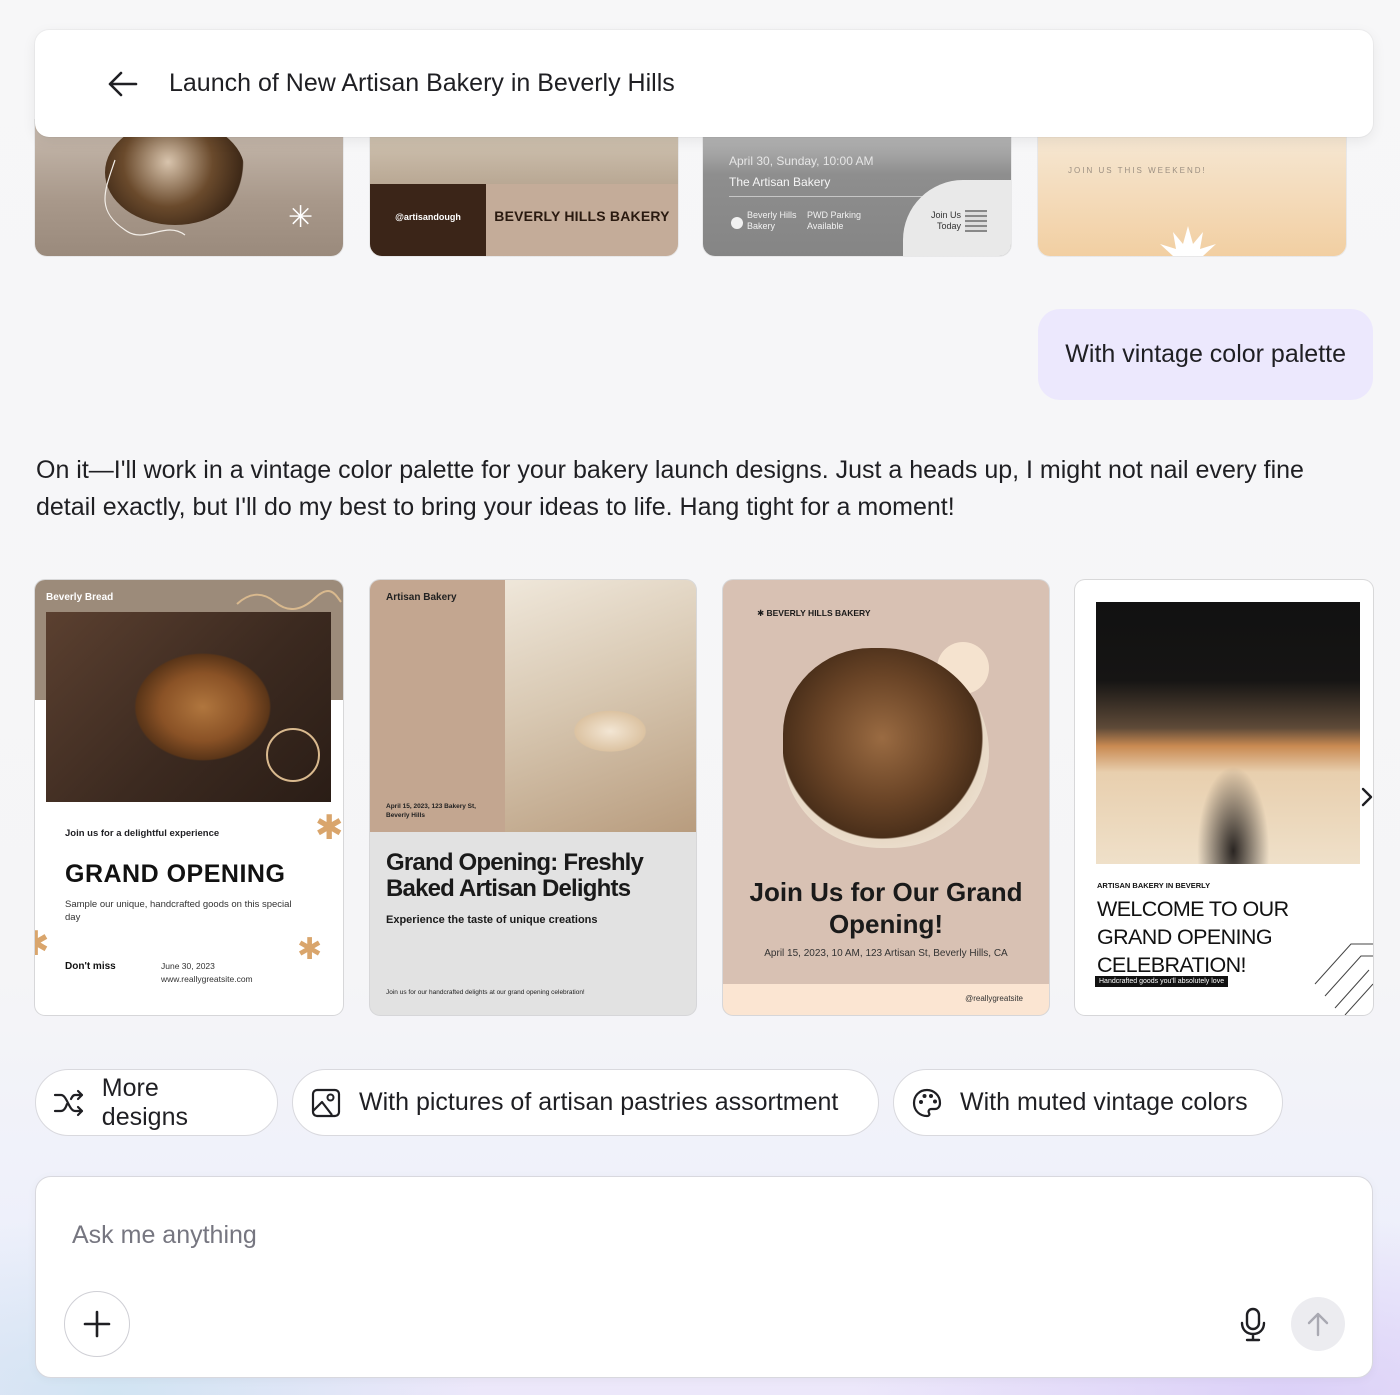 This screenshot has height=1395, width=1400. Describe the element at coordinates (524, 188) in the screenshot. I see `previous-design-2: @artisandough BEVERLY HILLS BAKERY` at that location.